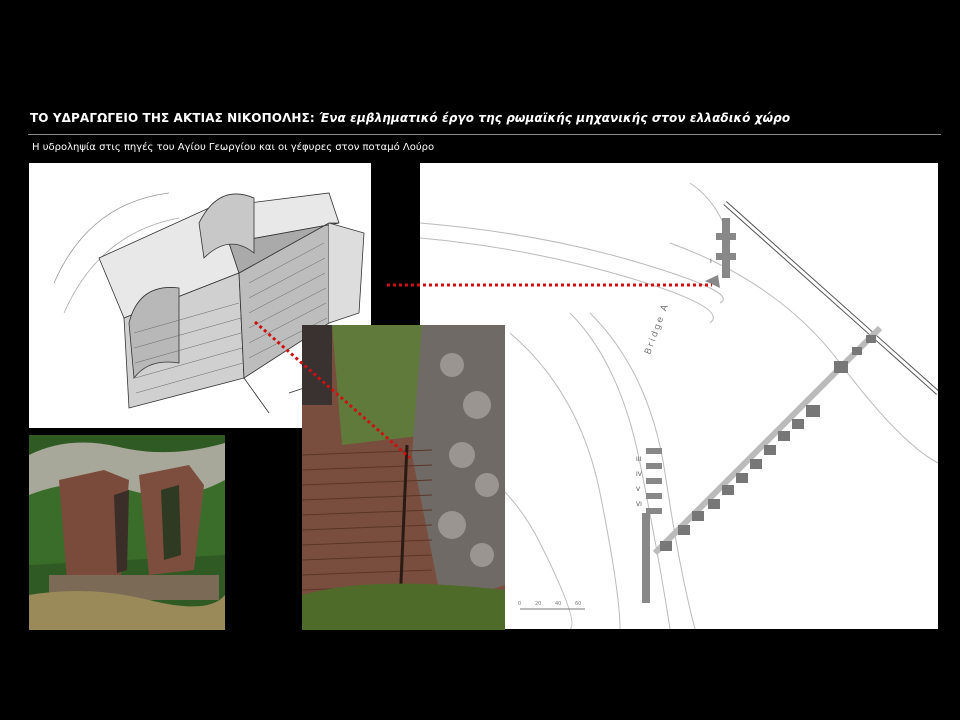 The width and height of the screenshot is (960, 720). What do you see at coordinates (519, 604) in the screenshot?
I see `svg-text: 0` at bounding box center [519, 604].